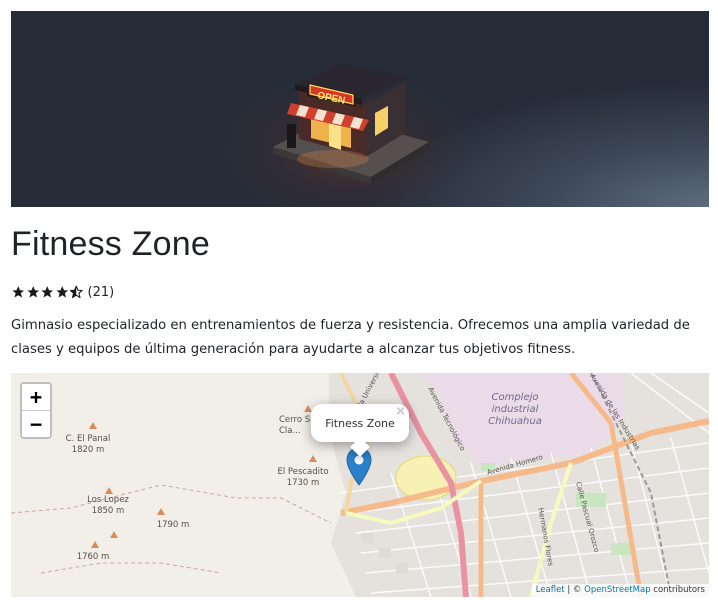 This screenshot has width=718, height=607. Describe the element at coordinates (550, 590) in the screenshot. I see `leaflet-link: Leaflet` at that location.